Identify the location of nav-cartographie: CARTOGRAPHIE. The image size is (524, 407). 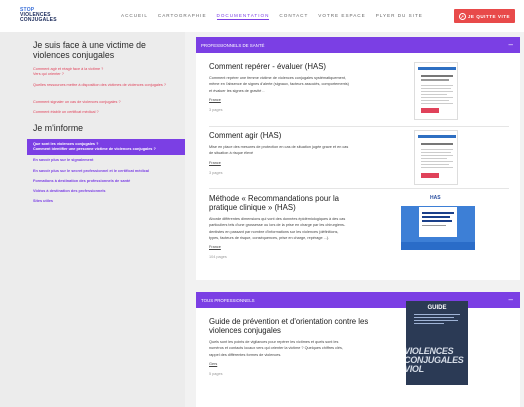
(182, 16).